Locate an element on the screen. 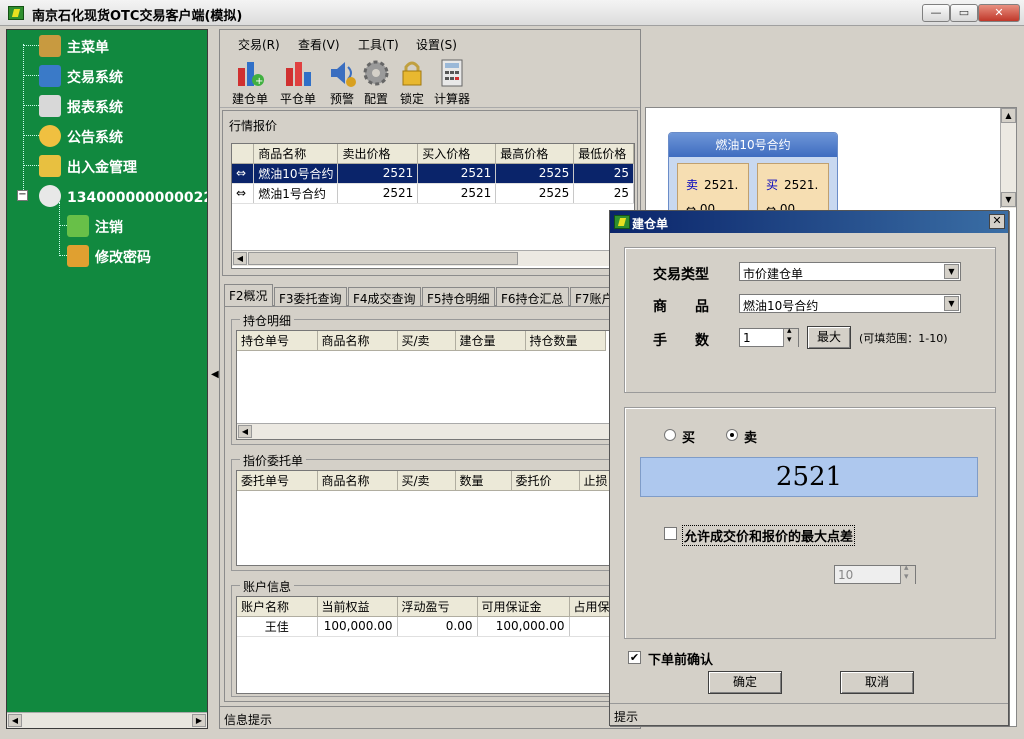 Image resolution: width=1024 pixels, height=739 pixels. tab-position-summary: F6持仓汇总 is located at coordinates (532, 296).